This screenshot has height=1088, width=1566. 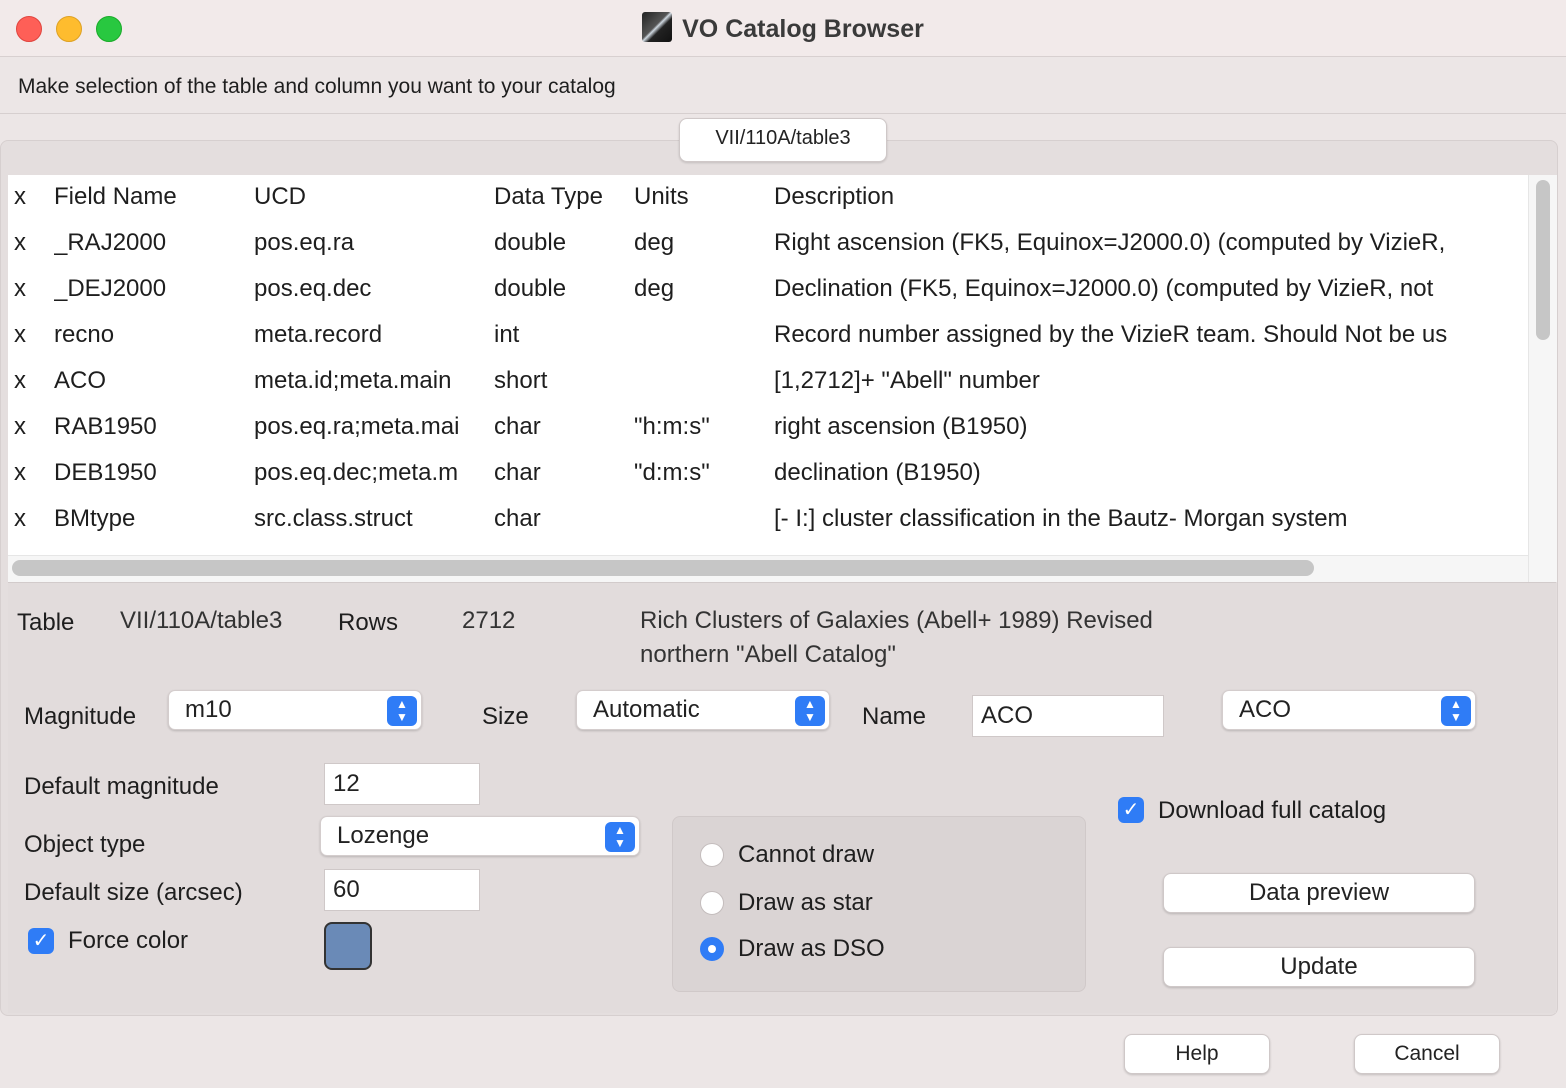 I want to click on tab-table3: VII/110A/table3, so click(x=783, y=140).